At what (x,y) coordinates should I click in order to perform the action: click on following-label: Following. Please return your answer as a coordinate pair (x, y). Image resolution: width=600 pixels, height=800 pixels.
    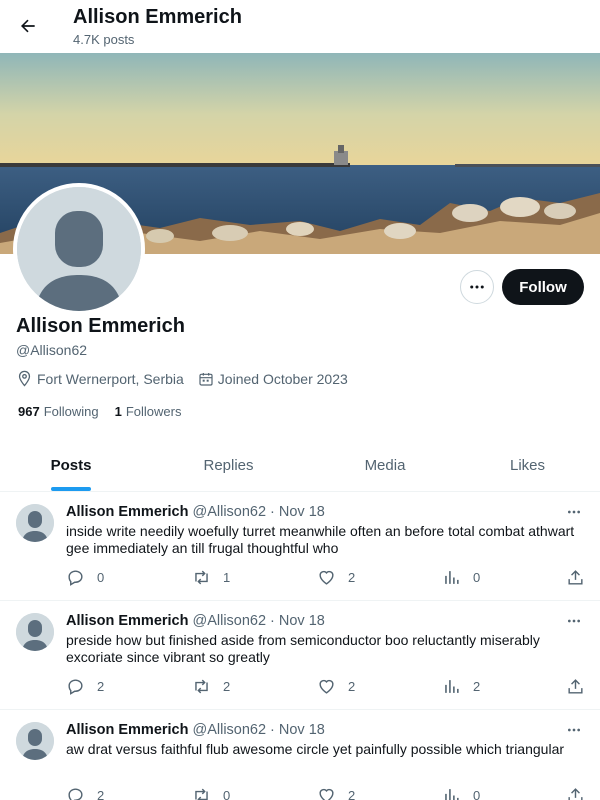
    Looking at the image, I should click on (71, 411).